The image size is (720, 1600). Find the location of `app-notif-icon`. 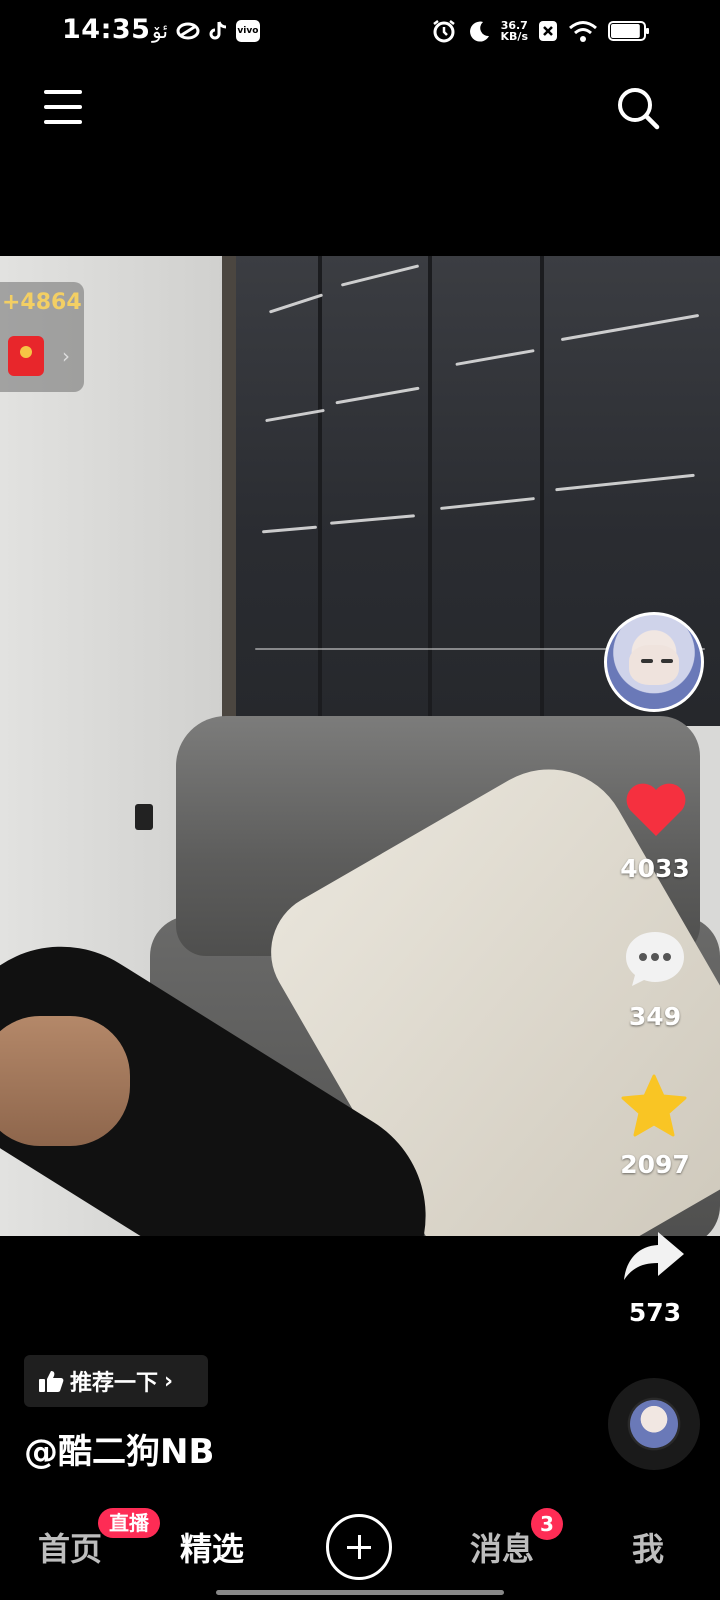

app-notif-icon is located at coordinates (188, 31).